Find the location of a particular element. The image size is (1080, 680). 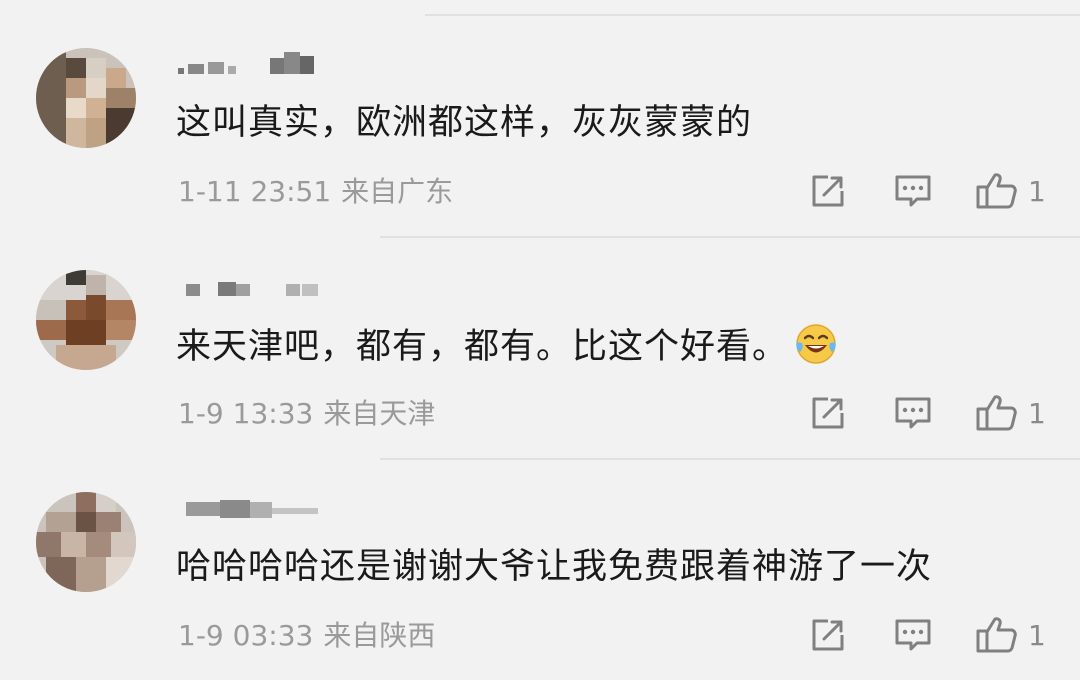

laughing-tears-emoji-icon is located at coordinates (816, 350).